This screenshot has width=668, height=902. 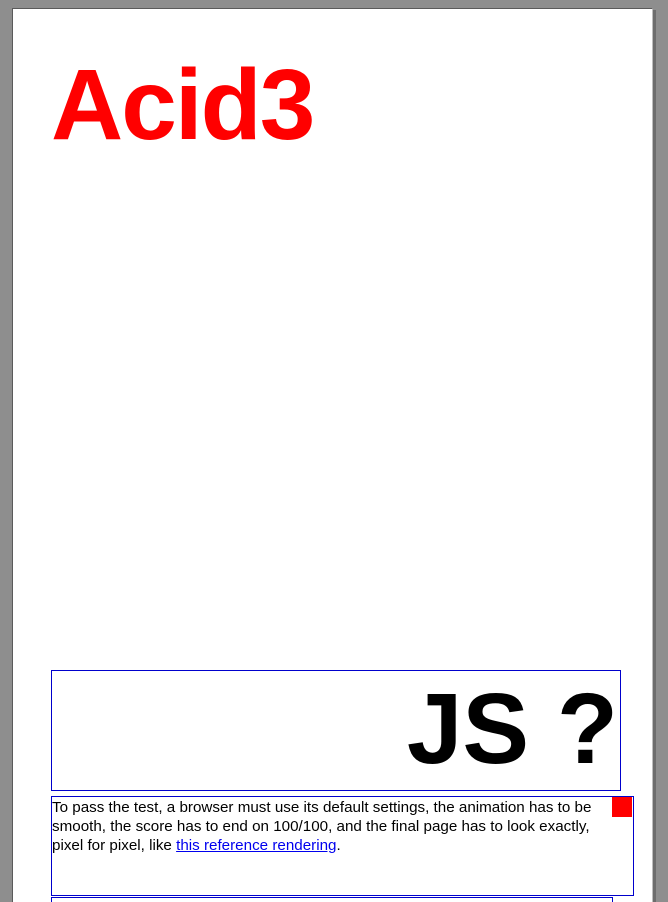 I want to click on page-shadow, so click(x=654, y=456).